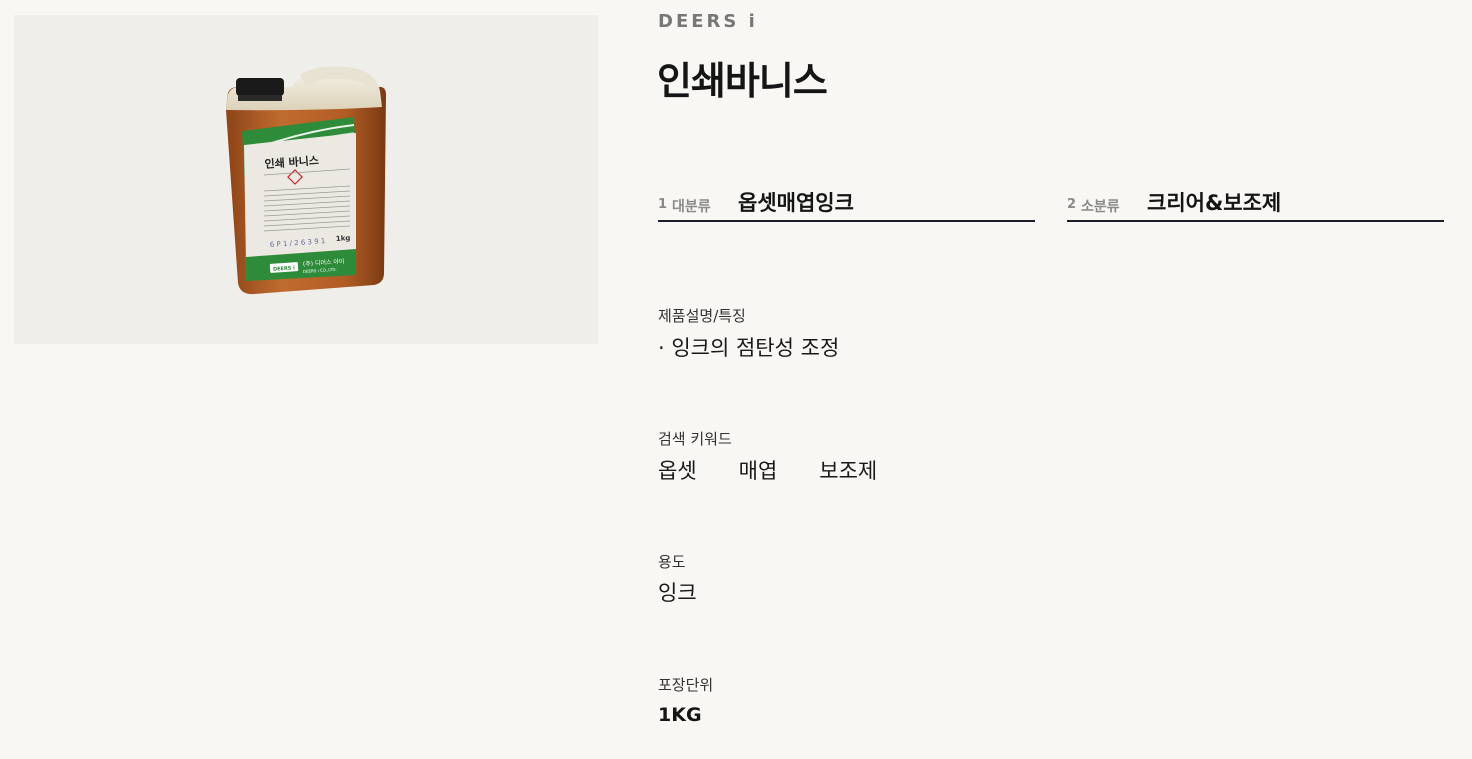  What do you see at coordinates (680, 715) in the screenshot?
I see `packaging-value: 1KG` at bounding box center [680, 715].